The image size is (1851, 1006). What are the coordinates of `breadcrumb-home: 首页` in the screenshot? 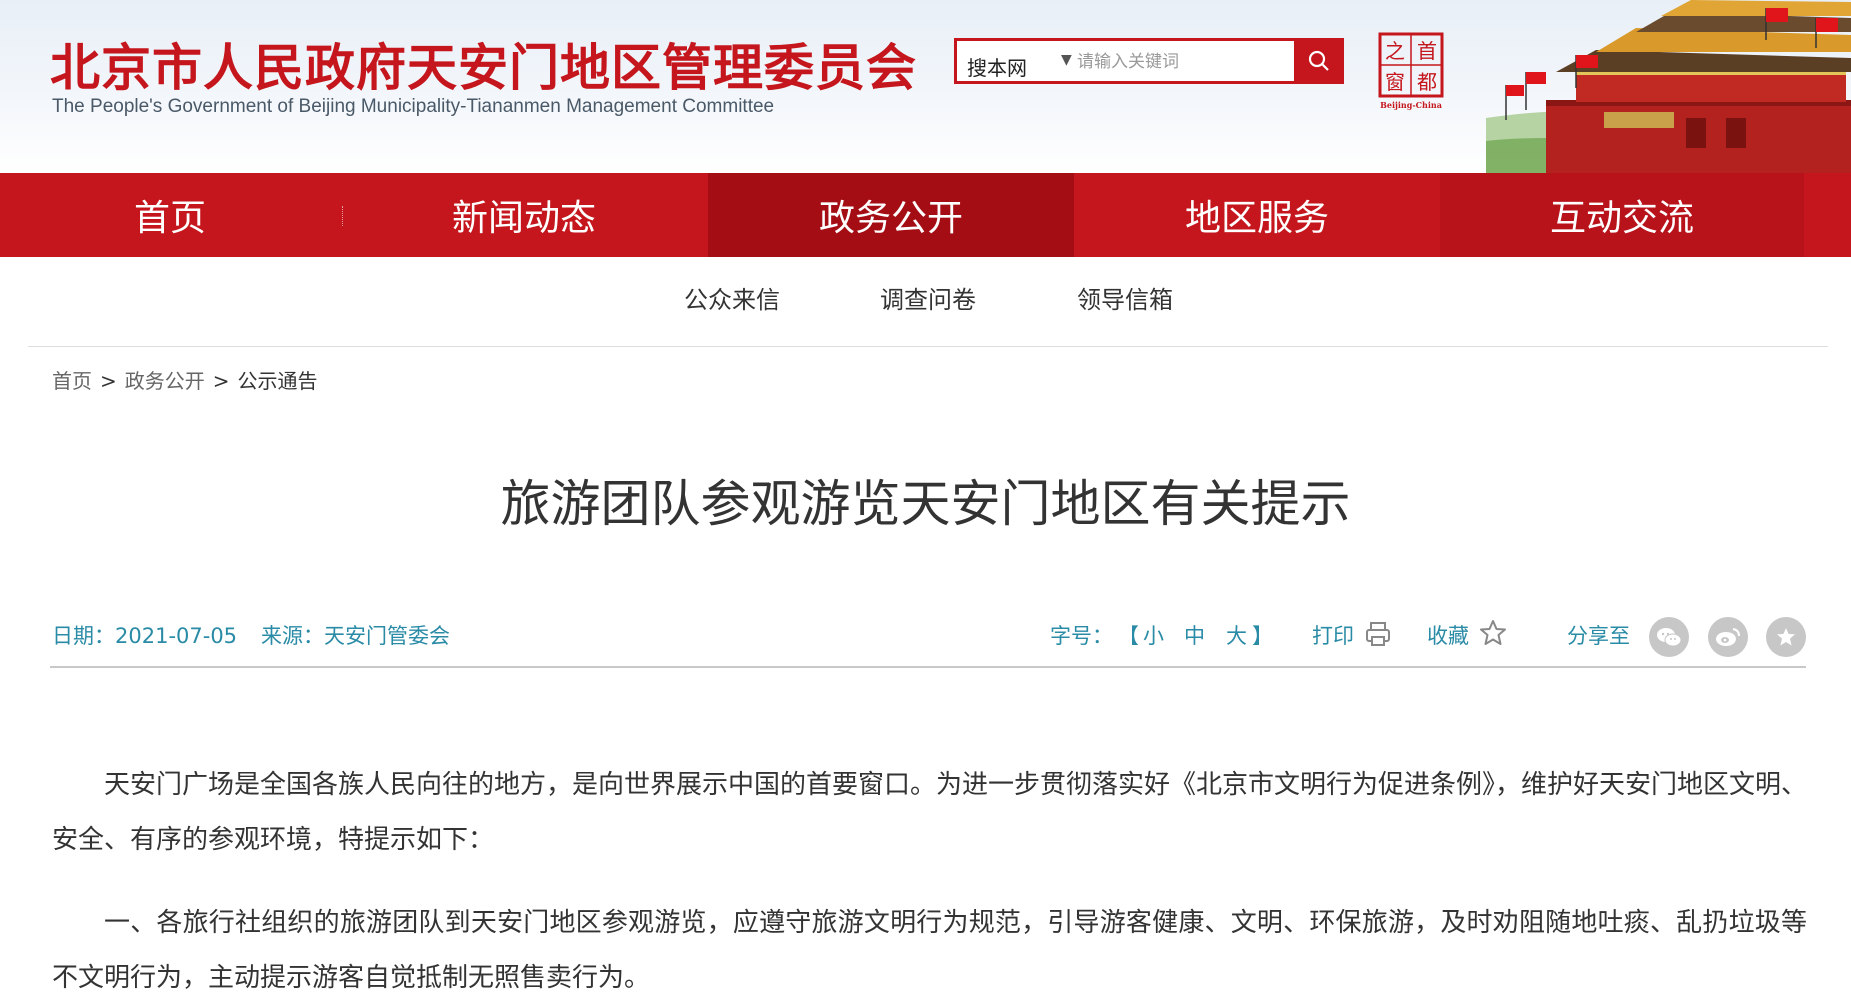 It's located at (72, 381).